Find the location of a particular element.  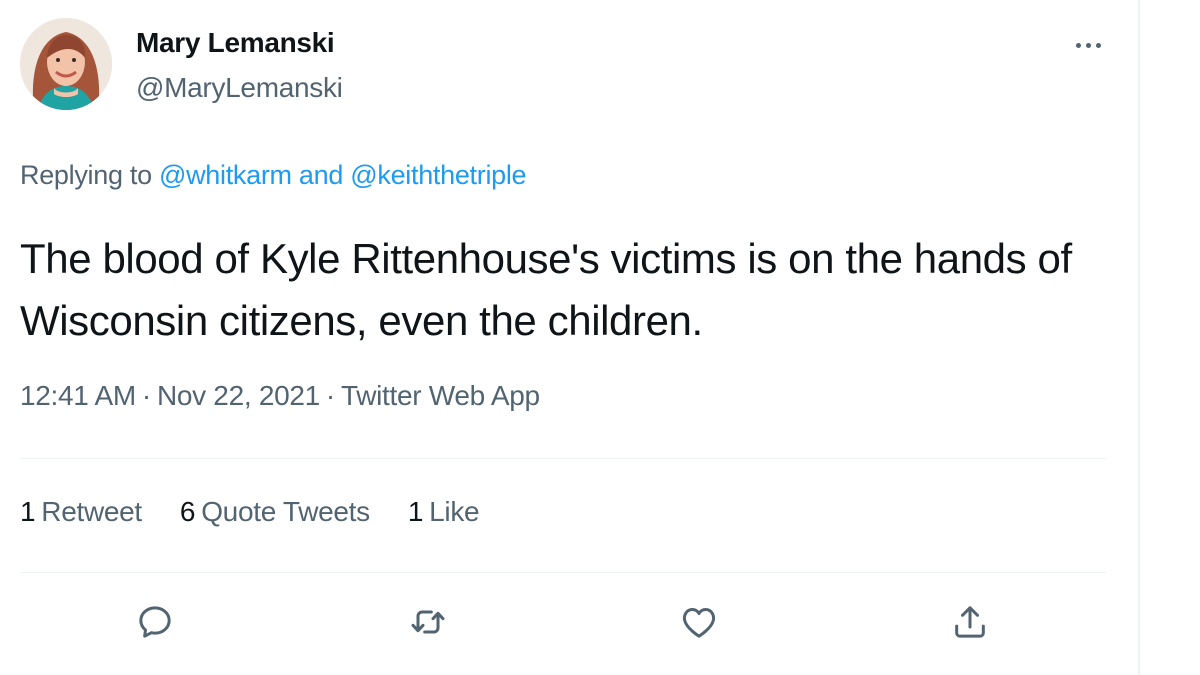

more-options-icon is located at coordinates (1088, 45).